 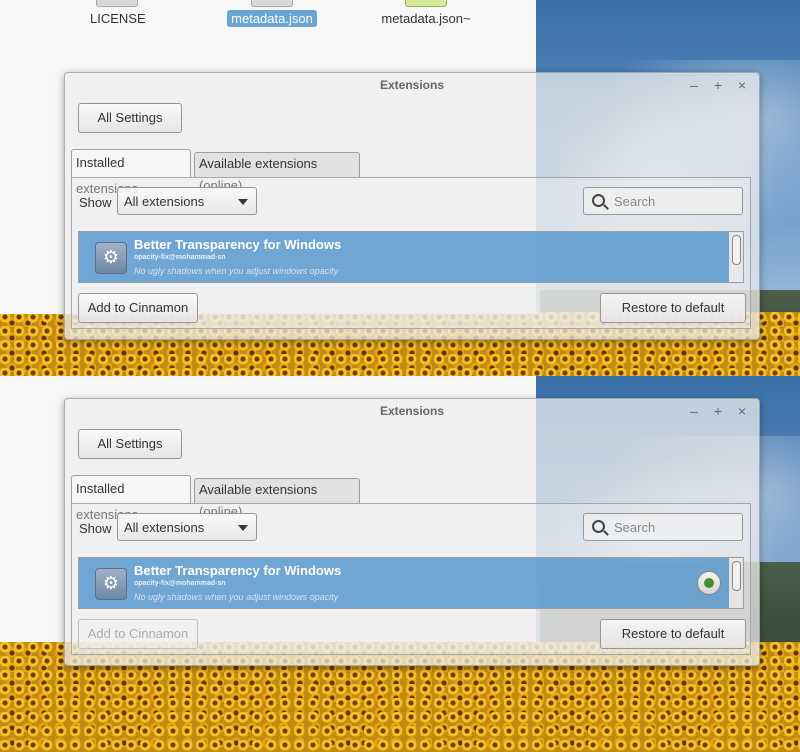 I want to click on file-license: LICENSE, so click(x=117, y=13).